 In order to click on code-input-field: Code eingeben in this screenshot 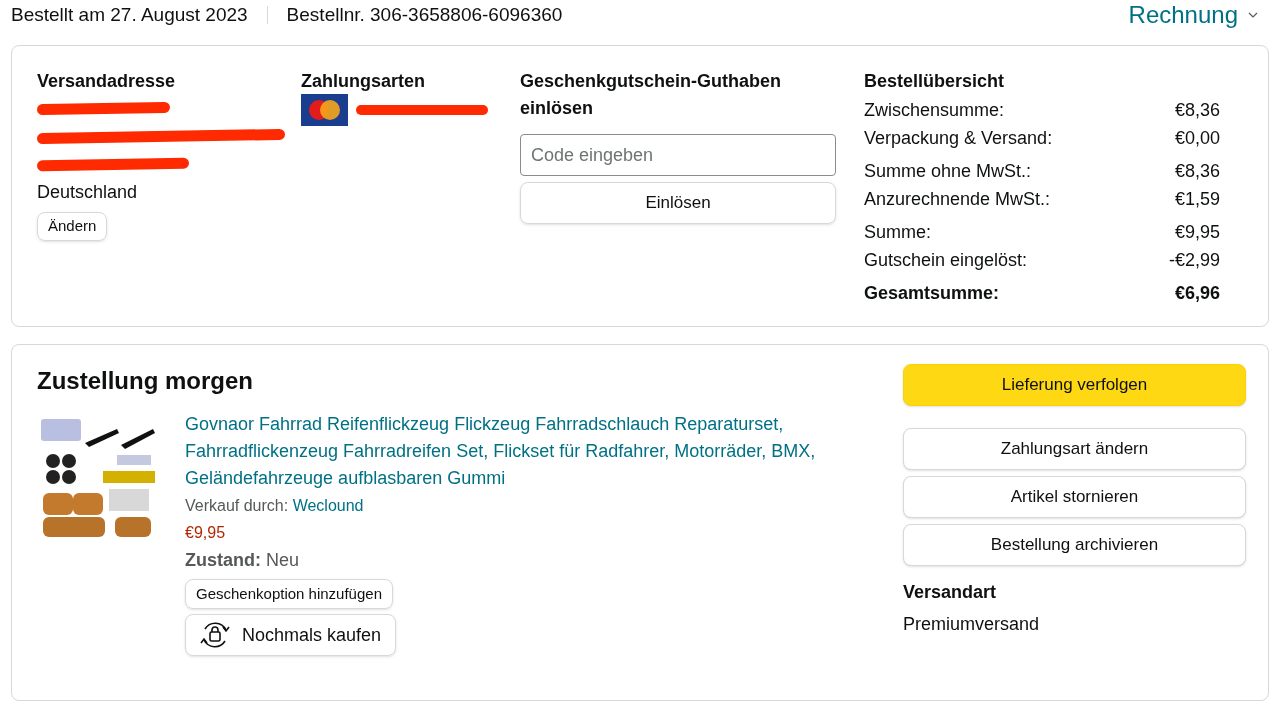, I will do `click(678, 155)`.